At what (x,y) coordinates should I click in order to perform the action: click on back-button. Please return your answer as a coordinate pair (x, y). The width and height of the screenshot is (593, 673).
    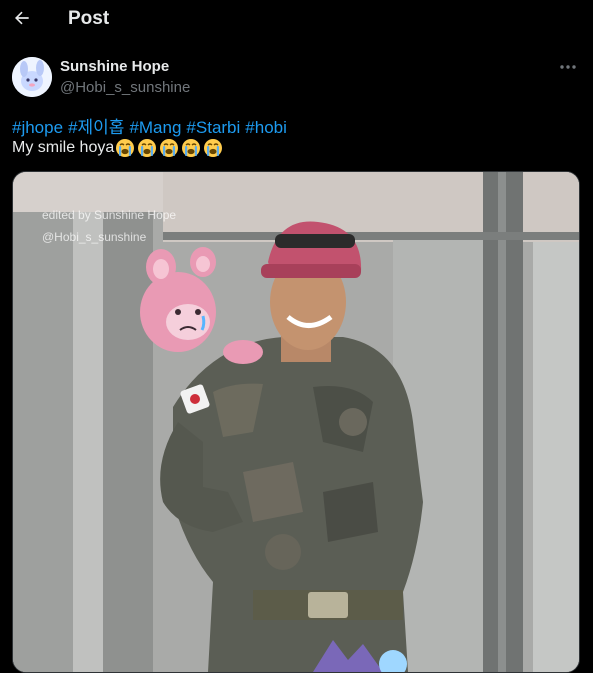
    Looking at the image, I should click on (22, 18).